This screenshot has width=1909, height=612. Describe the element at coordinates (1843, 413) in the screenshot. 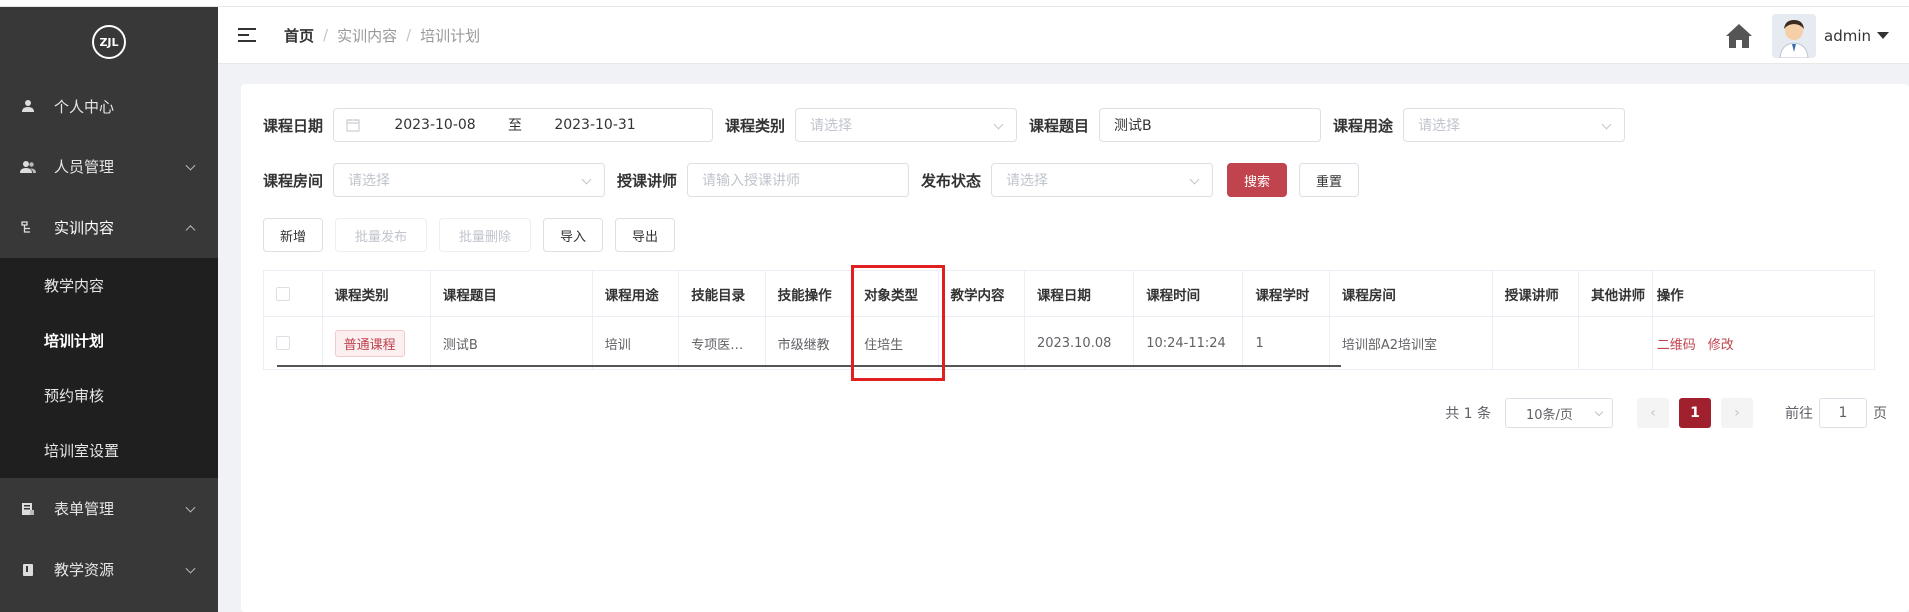

I see `goto-input: 1` at that location.